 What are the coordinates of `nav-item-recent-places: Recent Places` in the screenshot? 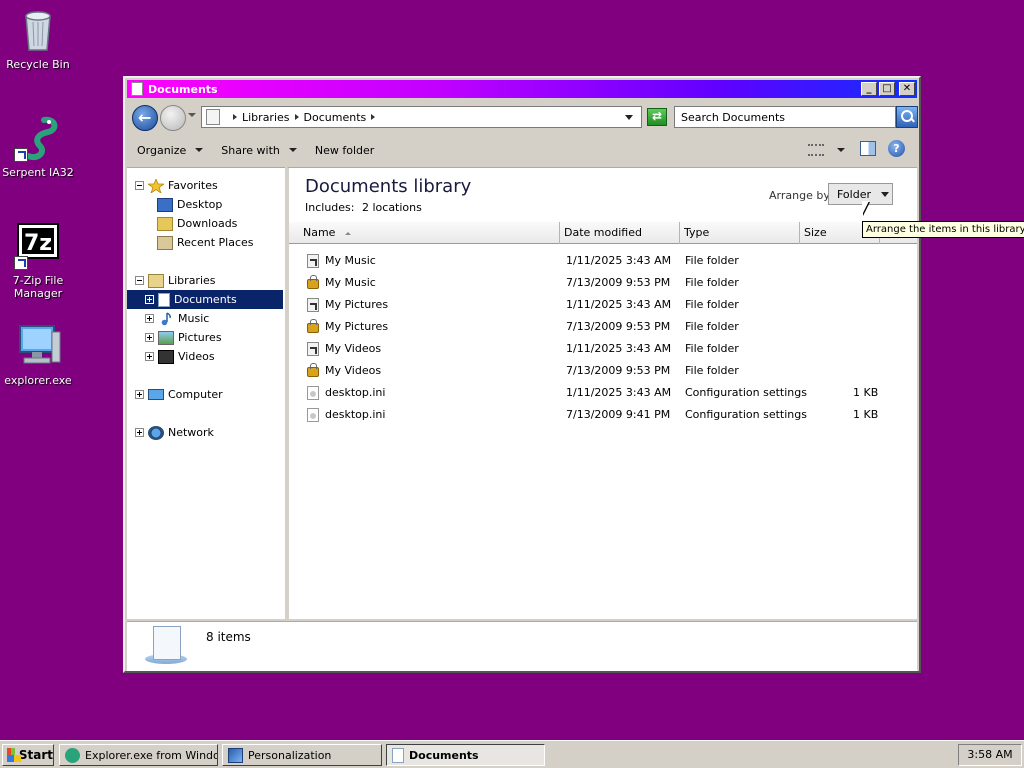 It's located at (205, 242).